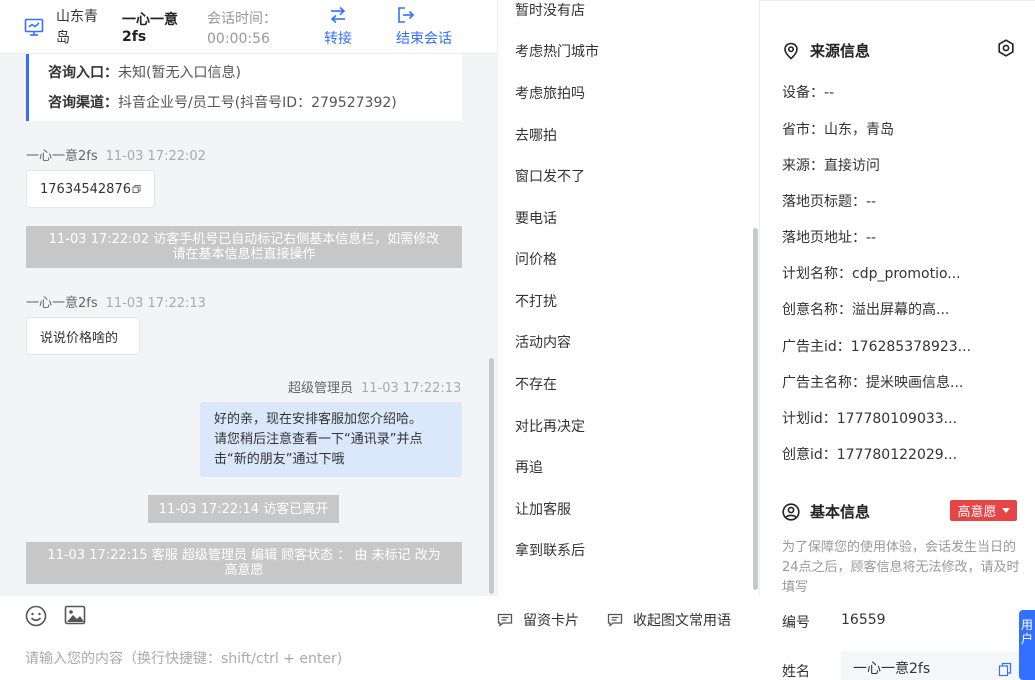  What do you see at coordinates (244, 570) in the screenshot?
I see `system-notice-line: 高意愿` at bounding box center [244, 570].